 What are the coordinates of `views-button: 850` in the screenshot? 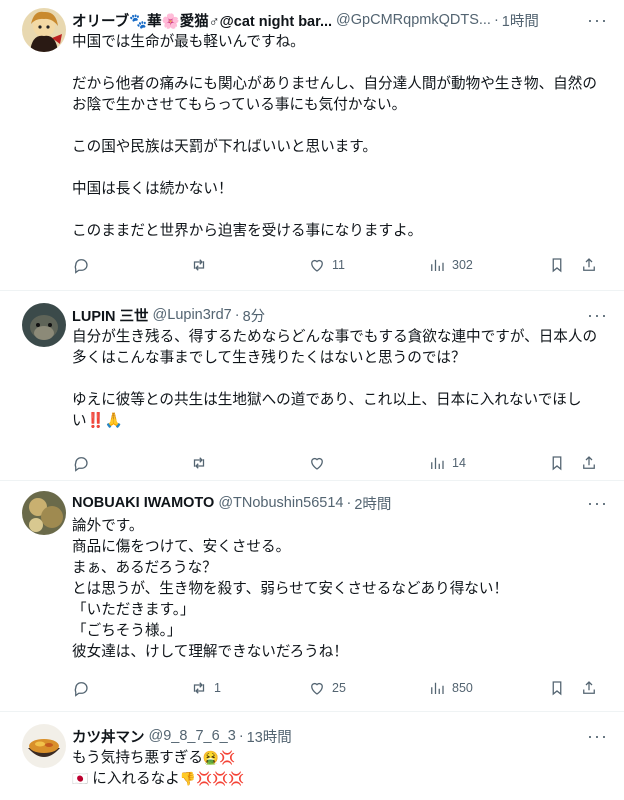 It's located at (488, 688).